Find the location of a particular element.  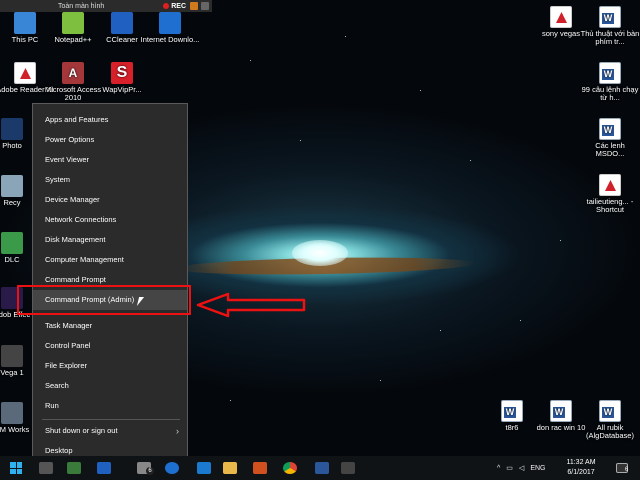

menu-item-network-connections: Network Connections is located at coordinates (110, 220).